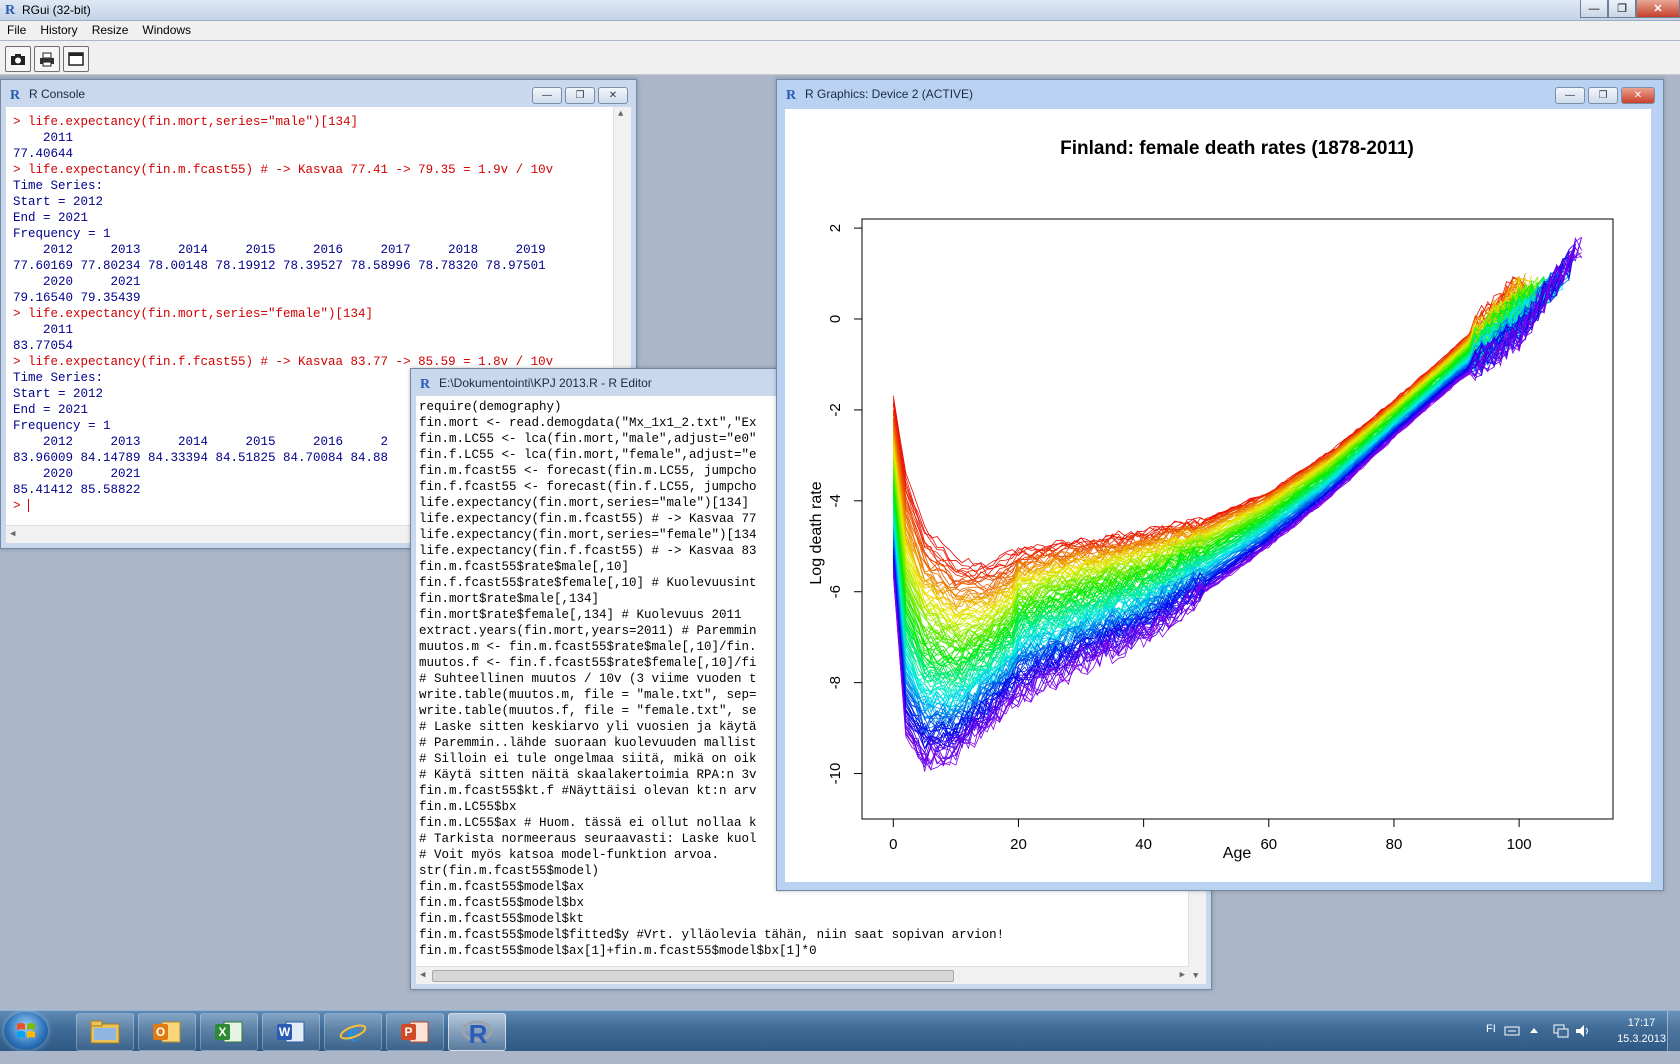  I want to click on taskbar-word: W, so click(291, 1032).